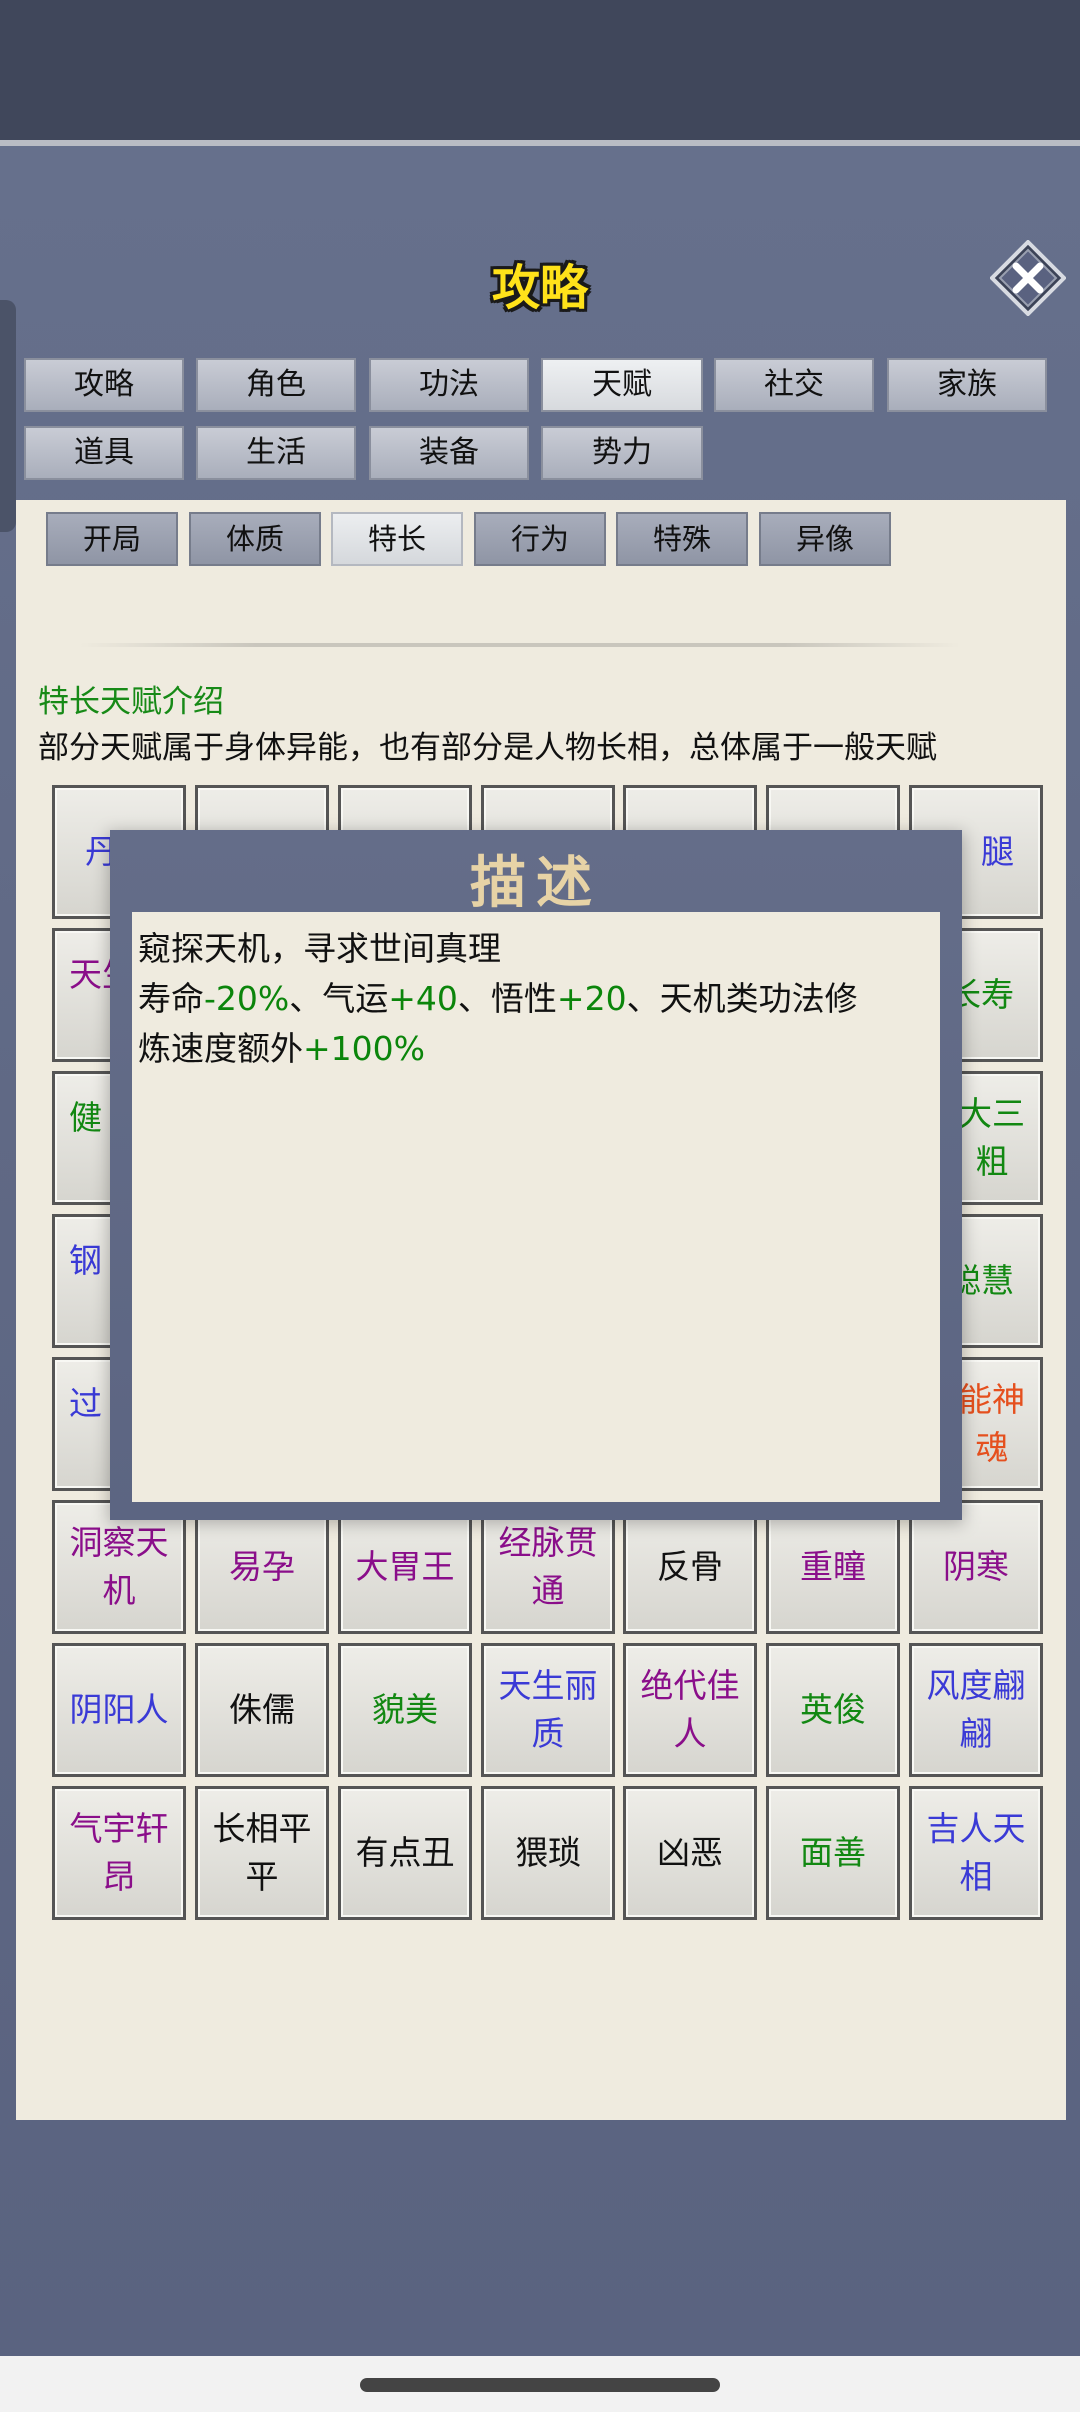  What do you see at coordinates (540, 70) in the screenshot?
I see `status-bar-area` at bounding box center [540, 70].